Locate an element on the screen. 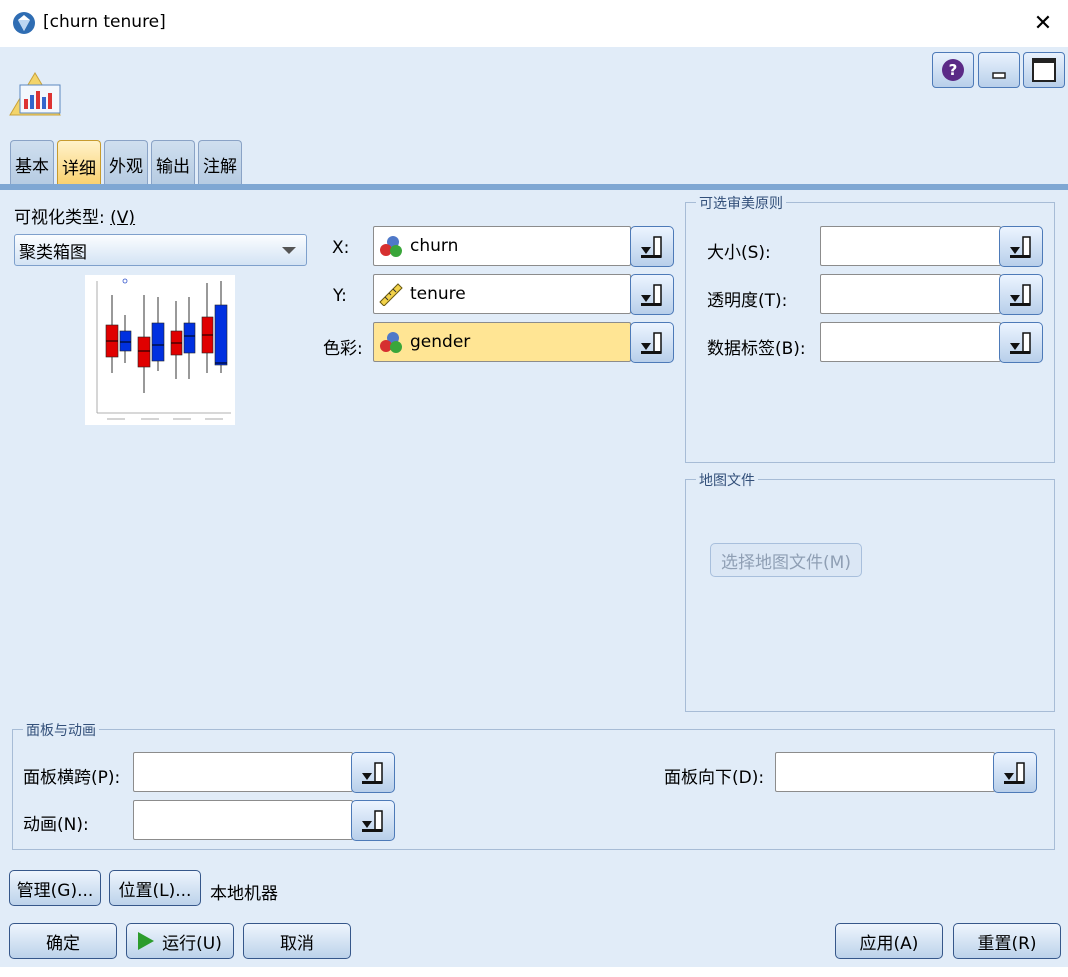 The height and width of the screenshot is (977, 1068). reset-button: 重置(R) is located at coordinates (1007, 941).